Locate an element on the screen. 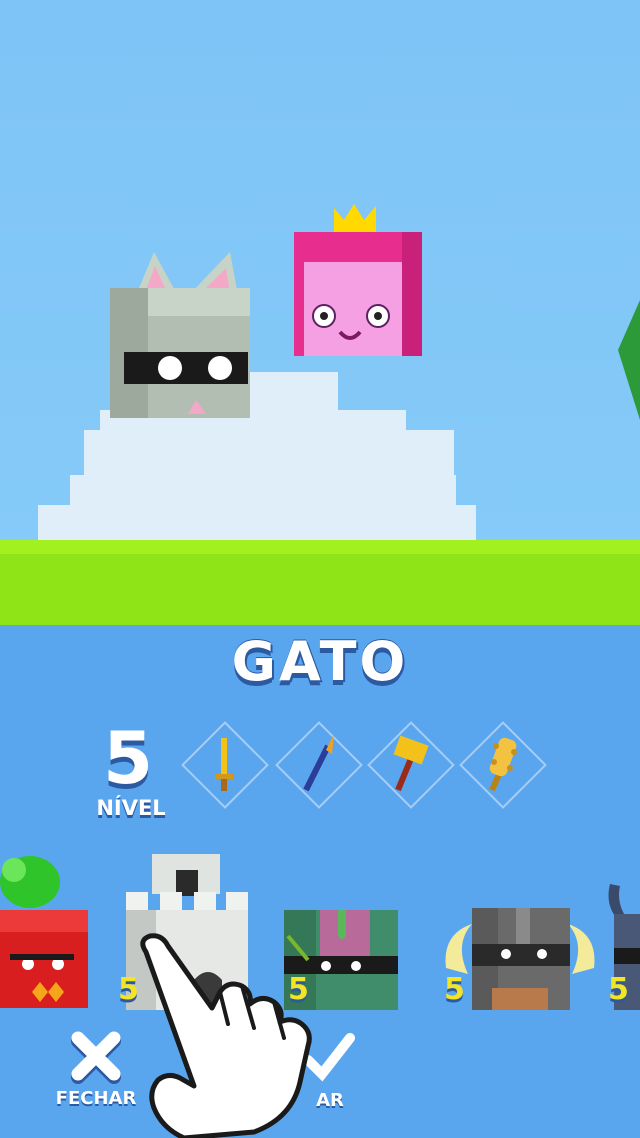 The height and width of the screenshot is (1138, 640). tree-edge is located at coordinates (629, 360).